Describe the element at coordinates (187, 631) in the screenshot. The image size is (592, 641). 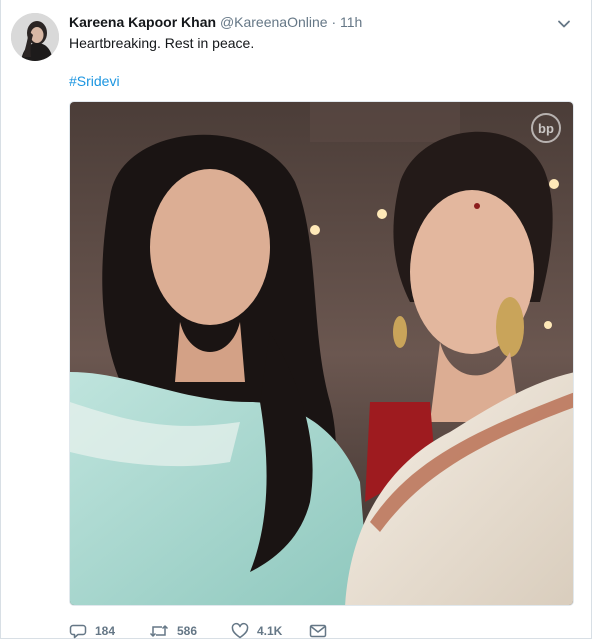
I see `retweet-count: 586` at that location.